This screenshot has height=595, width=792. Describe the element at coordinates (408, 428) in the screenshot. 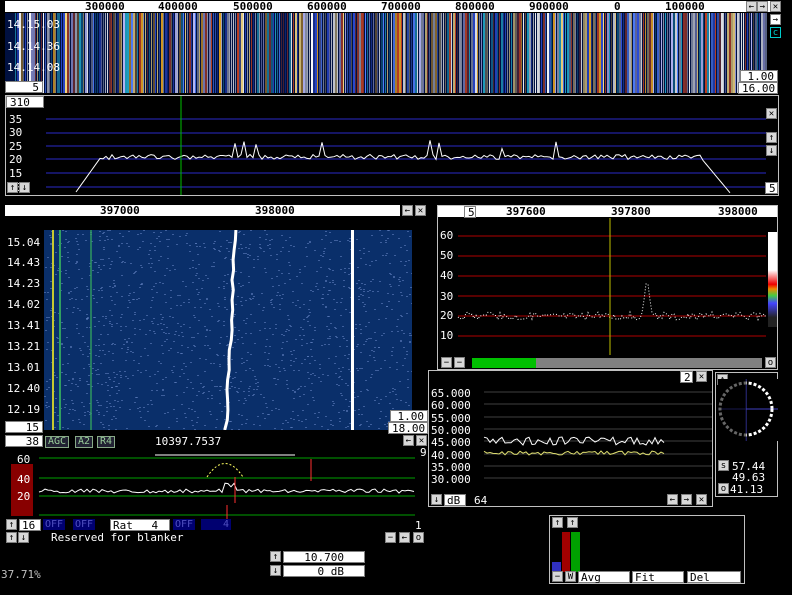

I see `hires-wf-range-box: 18.00` at that location.